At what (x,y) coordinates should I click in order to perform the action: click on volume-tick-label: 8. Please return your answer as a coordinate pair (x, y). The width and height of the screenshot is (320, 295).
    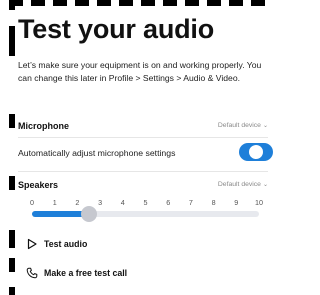
    Looking at the image, I should click on (213, 202).